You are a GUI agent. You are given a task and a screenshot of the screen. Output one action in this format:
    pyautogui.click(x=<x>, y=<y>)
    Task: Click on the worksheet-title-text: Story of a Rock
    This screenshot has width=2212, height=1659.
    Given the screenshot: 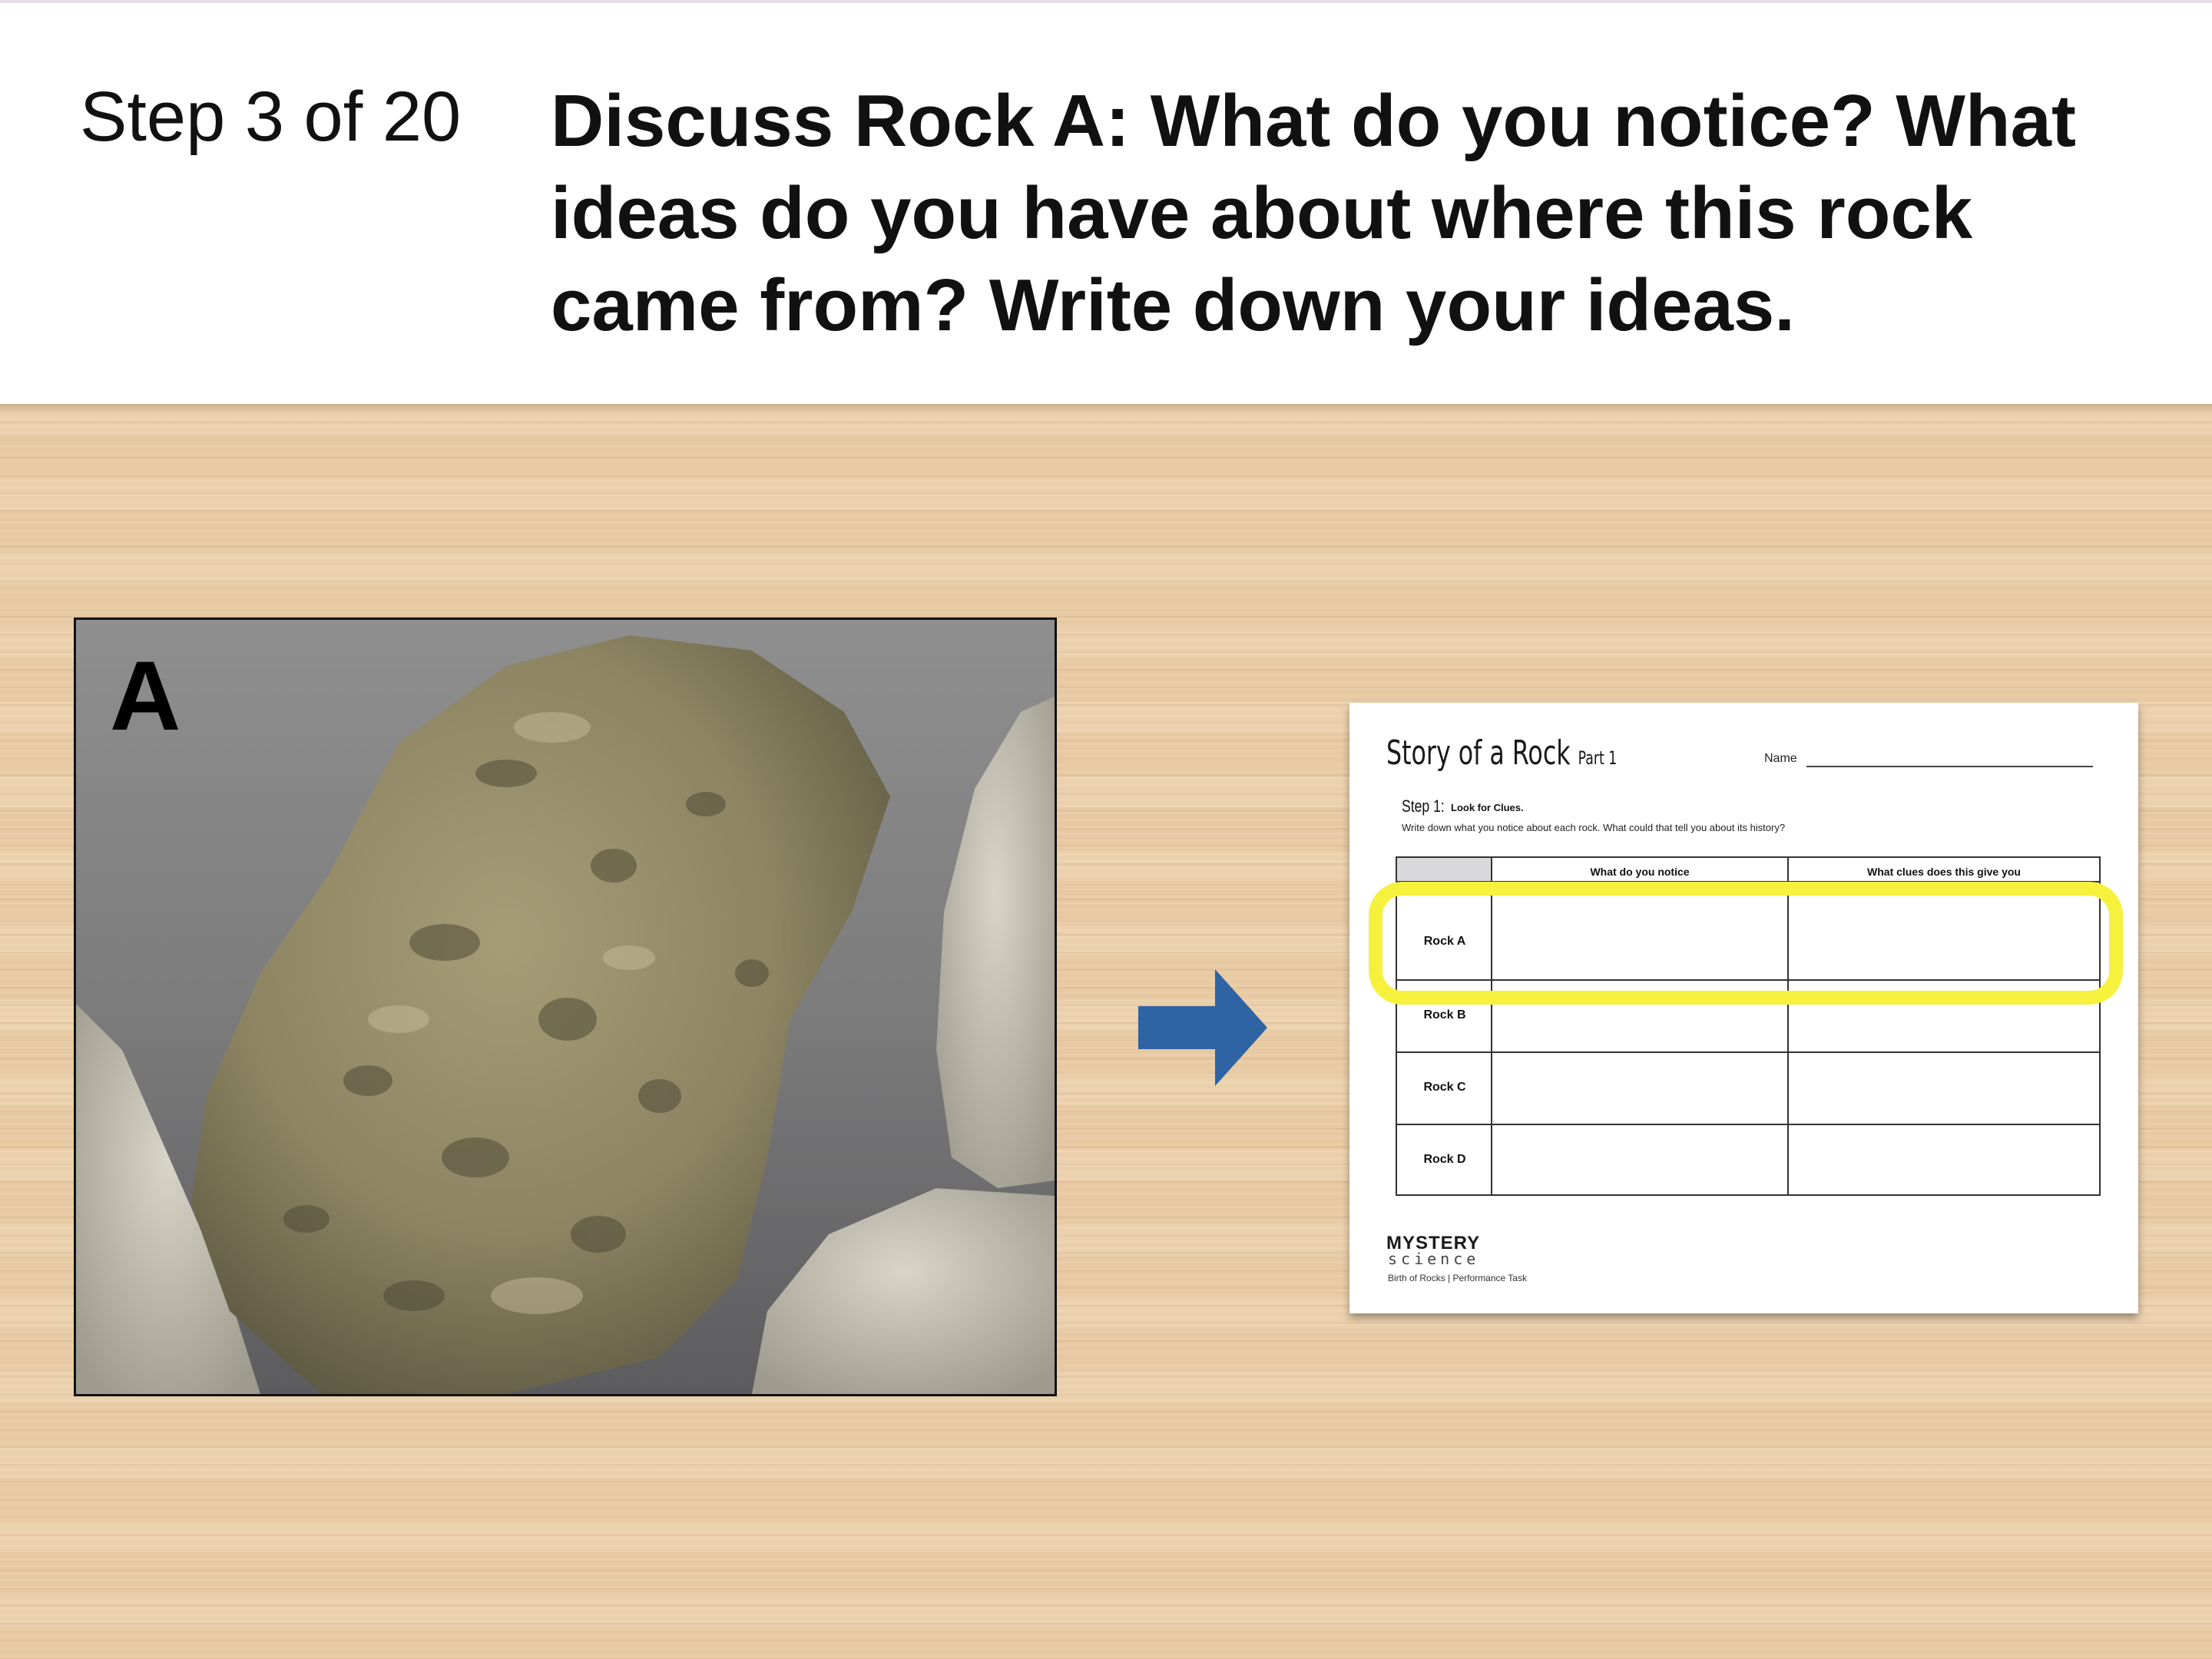 What is the action you would take?
    pyautogui.click(x=1478, y=753)
    